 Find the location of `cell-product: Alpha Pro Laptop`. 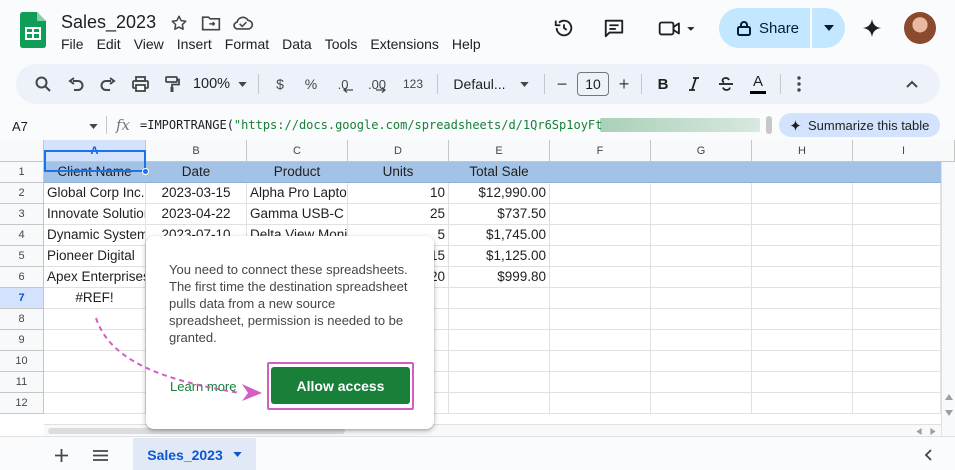

cell-product: Alpha Pro Laptop is located at coordinates (297, 193).